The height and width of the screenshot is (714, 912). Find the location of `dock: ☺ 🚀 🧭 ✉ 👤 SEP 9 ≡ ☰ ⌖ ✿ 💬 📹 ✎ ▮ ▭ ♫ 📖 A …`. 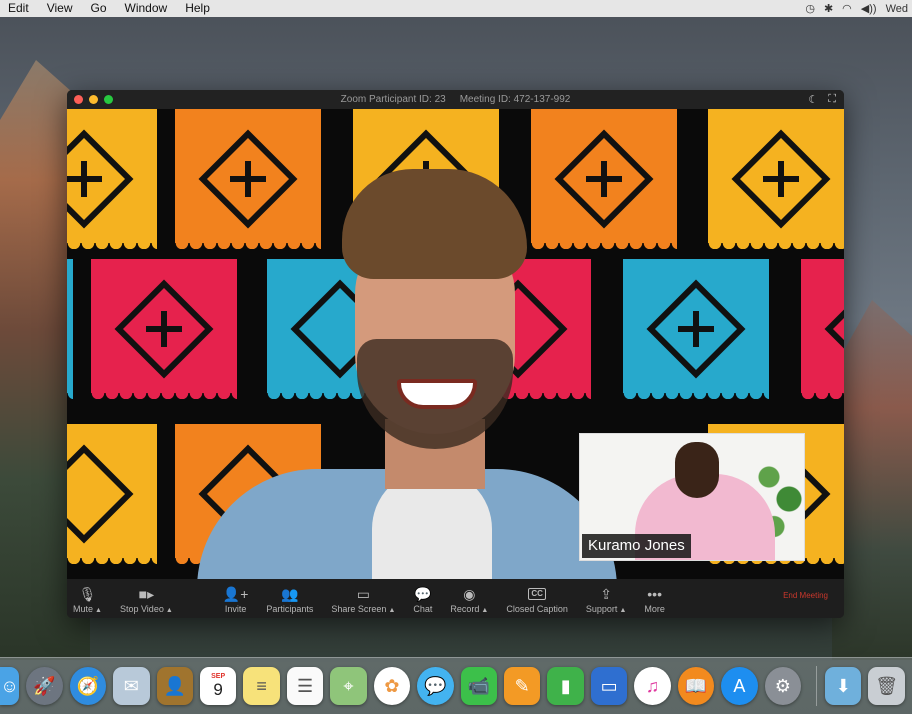

dock: ☺ 🚀 🧭 ✉ 👤 SEP 9 ≡ ☰ ⌖ ✿ 💬 📹 ✎ ▮ ▭ ♫ 📖 A … is located at coordinates (456, 685).